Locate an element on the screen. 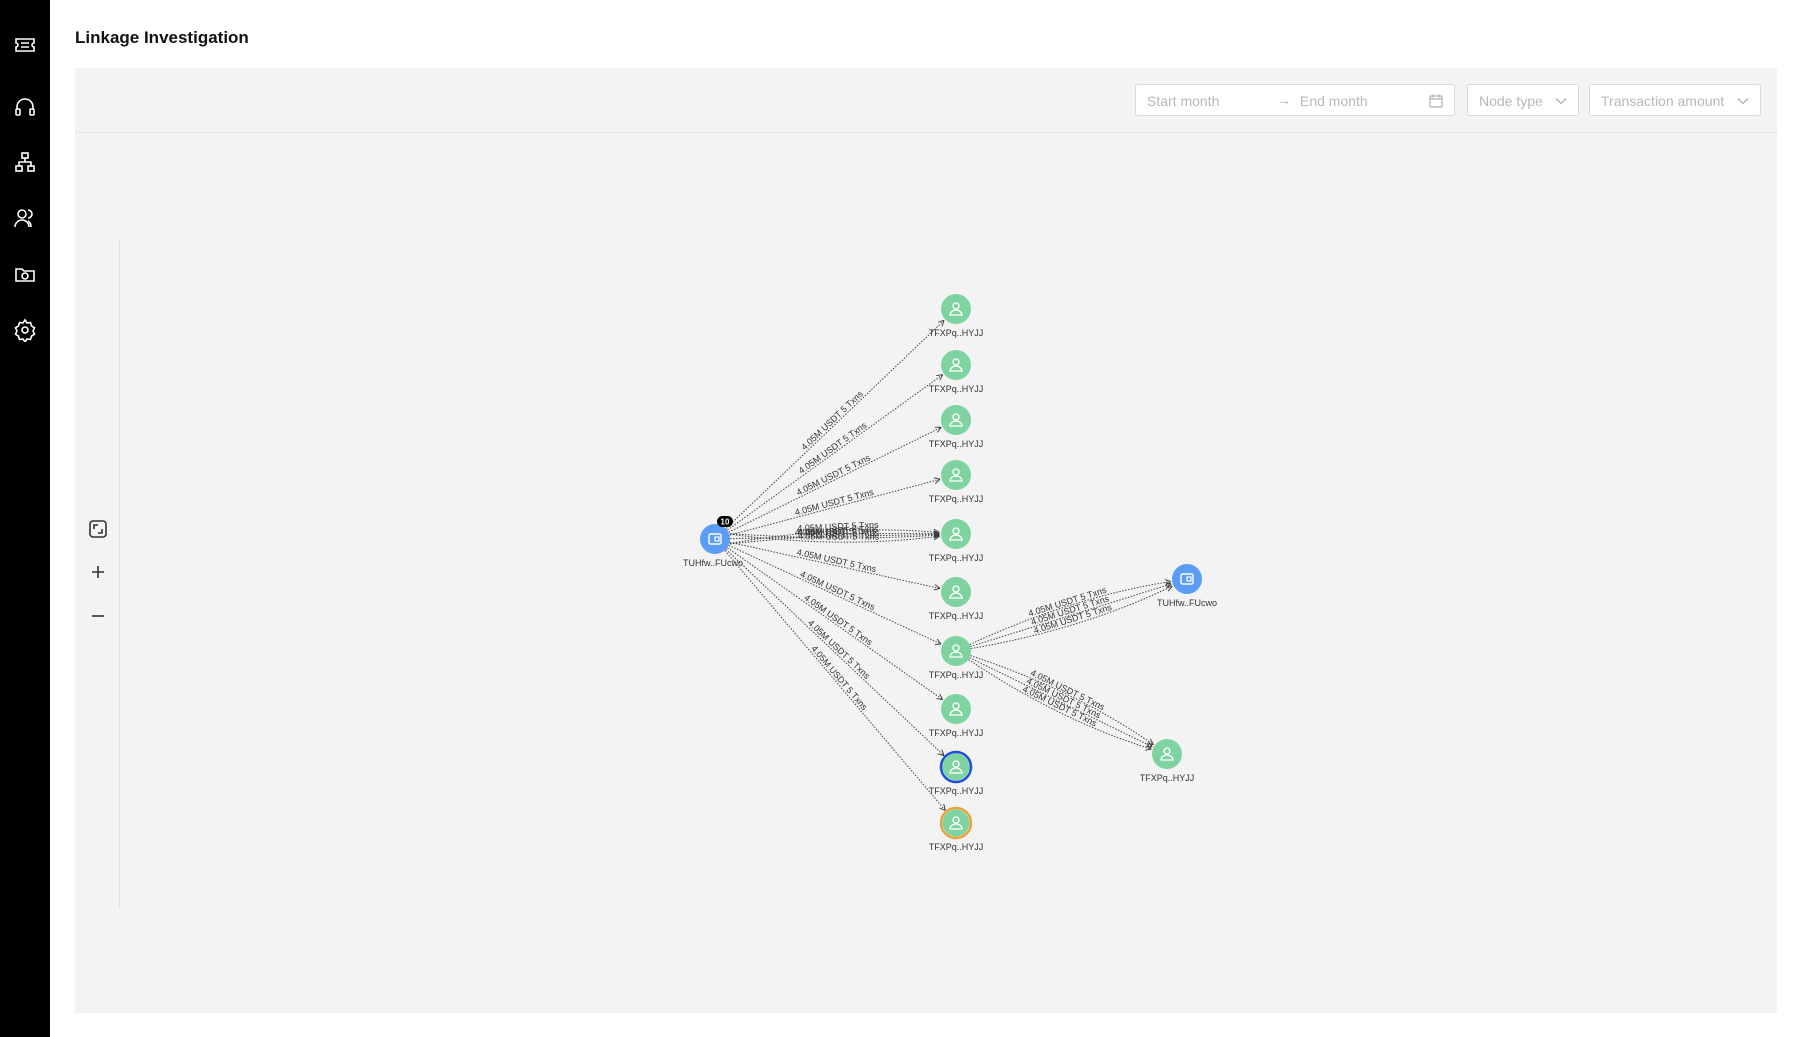 This screenshot has height=1037, width=1801. side-nav is located at coordinates (25, 518).